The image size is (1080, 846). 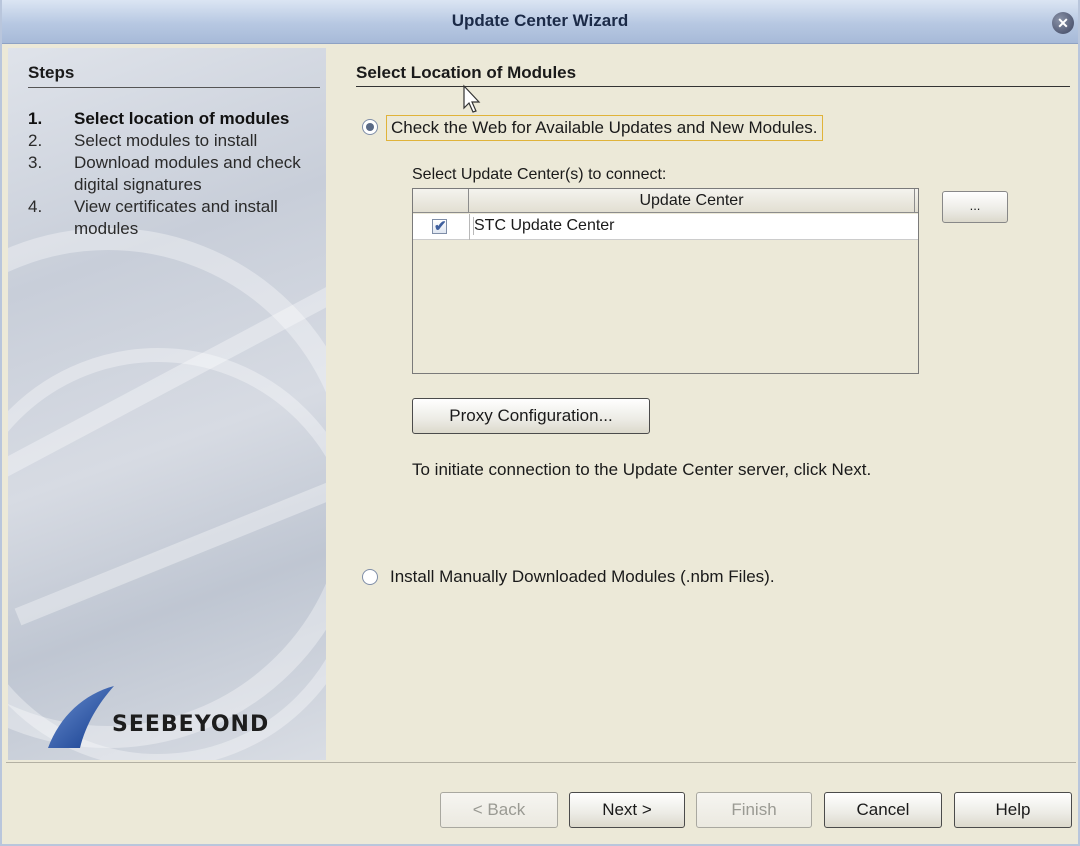 I want to click on step-label: Select modules to install, so click(x=166, y=140).